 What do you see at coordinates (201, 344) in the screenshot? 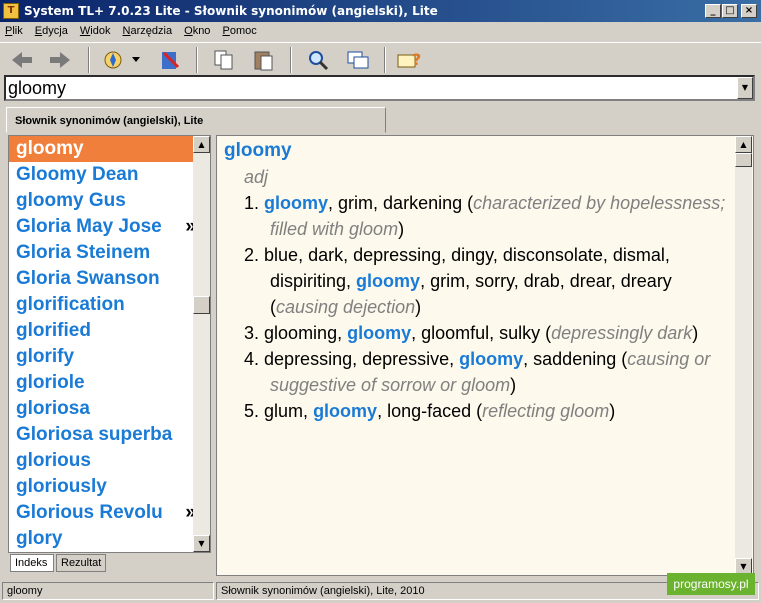
I see `word-list-scrollbar: ▲ ▼` at bounding box center [201, 344].